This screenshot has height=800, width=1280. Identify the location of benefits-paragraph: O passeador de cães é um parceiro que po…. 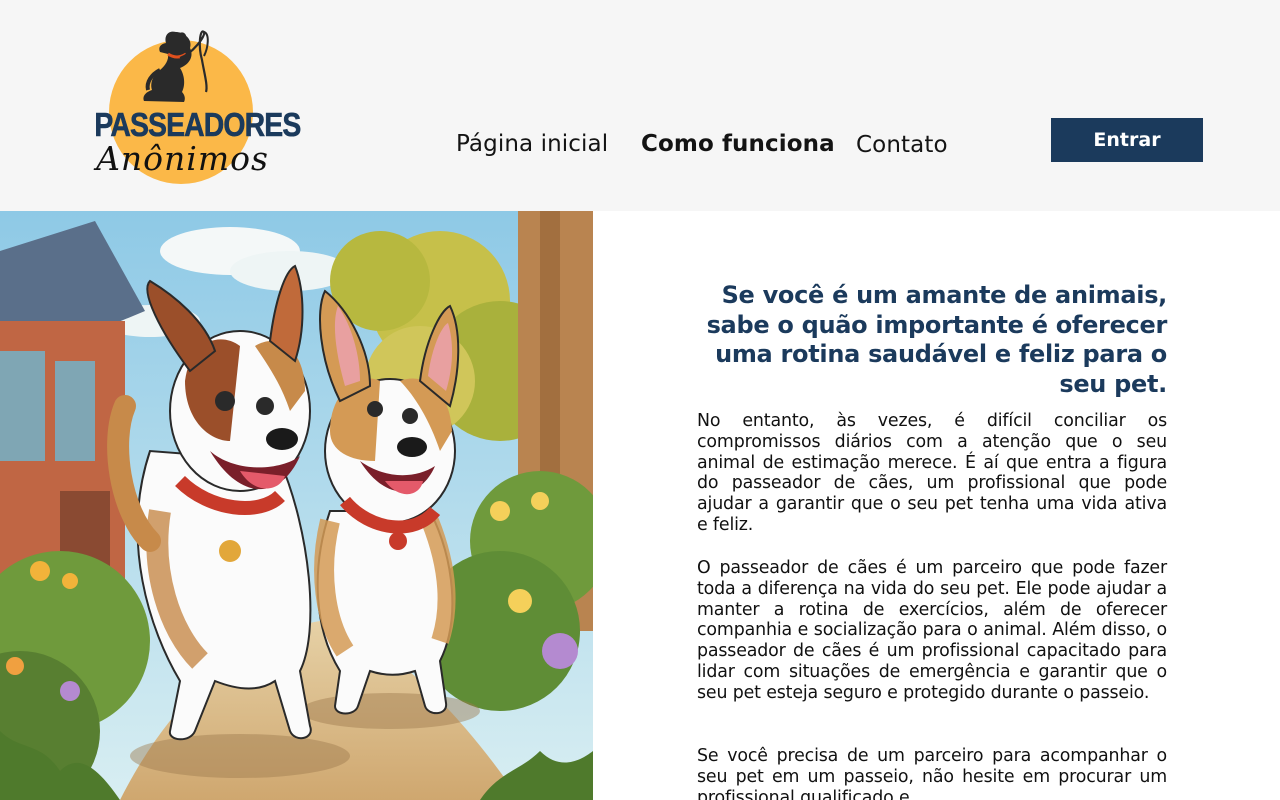
(932, 630).